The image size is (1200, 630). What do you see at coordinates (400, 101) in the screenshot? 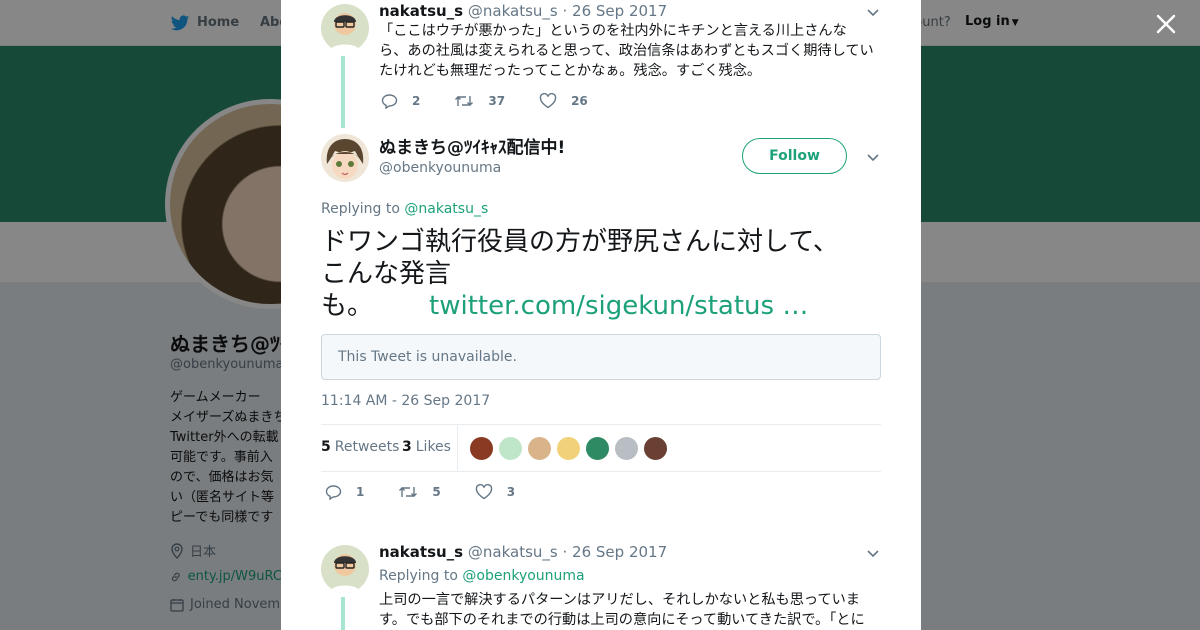
I see `reply-button: 2` at bounding box center [400, 101].